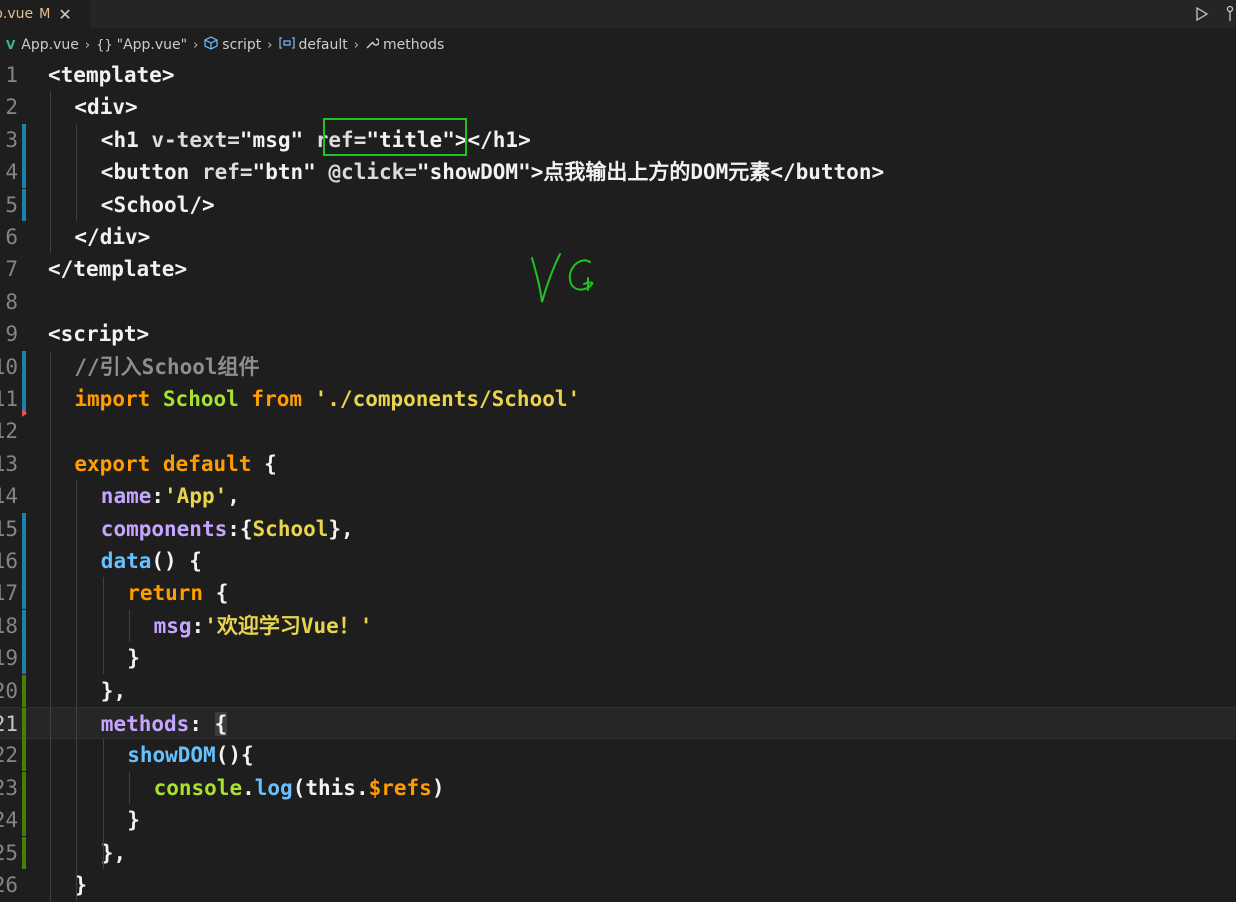  Describe the element at coordinates (81, 107) in the screenshot. I see `code-token: <` at that location.